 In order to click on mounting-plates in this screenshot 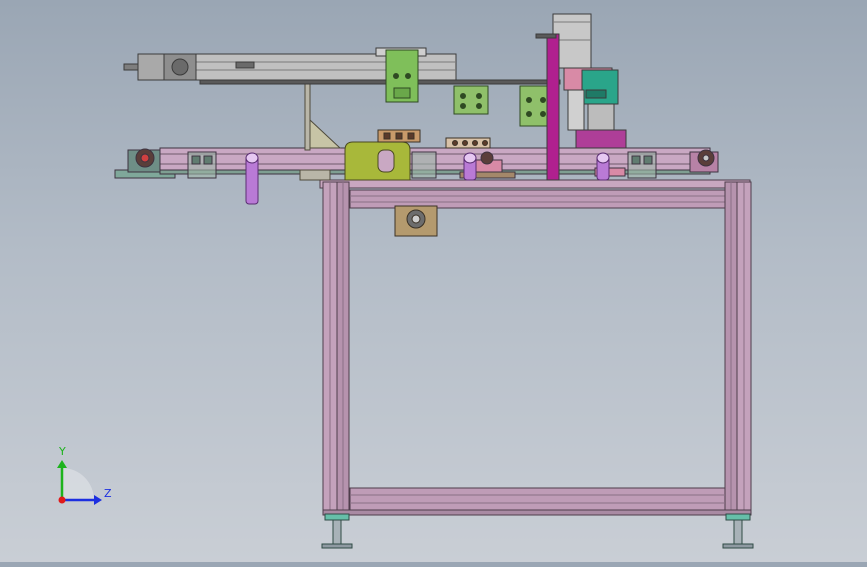, I will do `click(469, 88)`.